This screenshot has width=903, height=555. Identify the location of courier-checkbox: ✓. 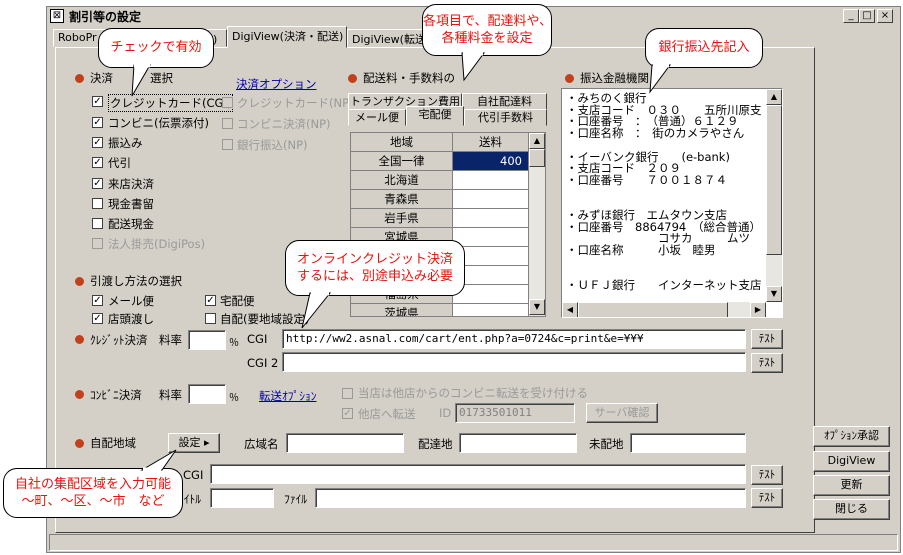
(210, 300).